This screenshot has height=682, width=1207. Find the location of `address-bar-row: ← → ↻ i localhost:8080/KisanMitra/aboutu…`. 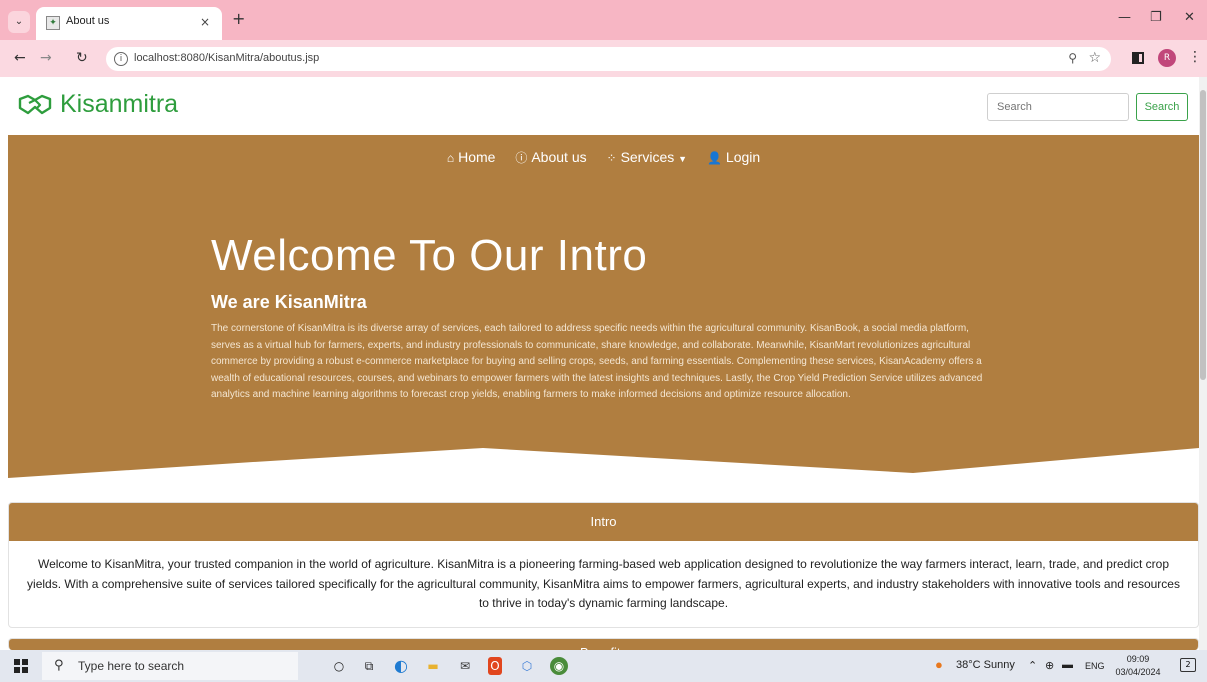

address-bar-row: ← → ↻ i localhost:8080/KisanMitra/aboutu… is located at coordinates (603, 58).